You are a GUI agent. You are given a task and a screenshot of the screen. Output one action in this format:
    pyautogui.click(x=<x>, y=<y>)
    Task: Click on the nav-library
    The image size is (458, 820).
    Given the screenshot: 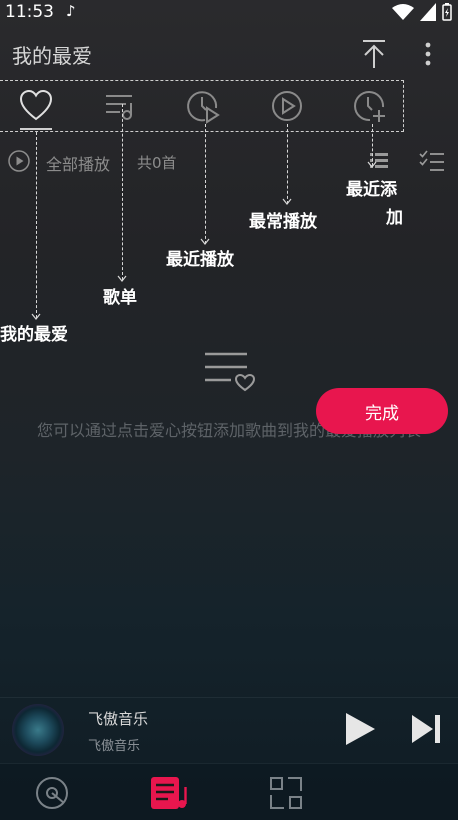 What is the action you would take?
    pyautogui.click(x=168, y=793)
    